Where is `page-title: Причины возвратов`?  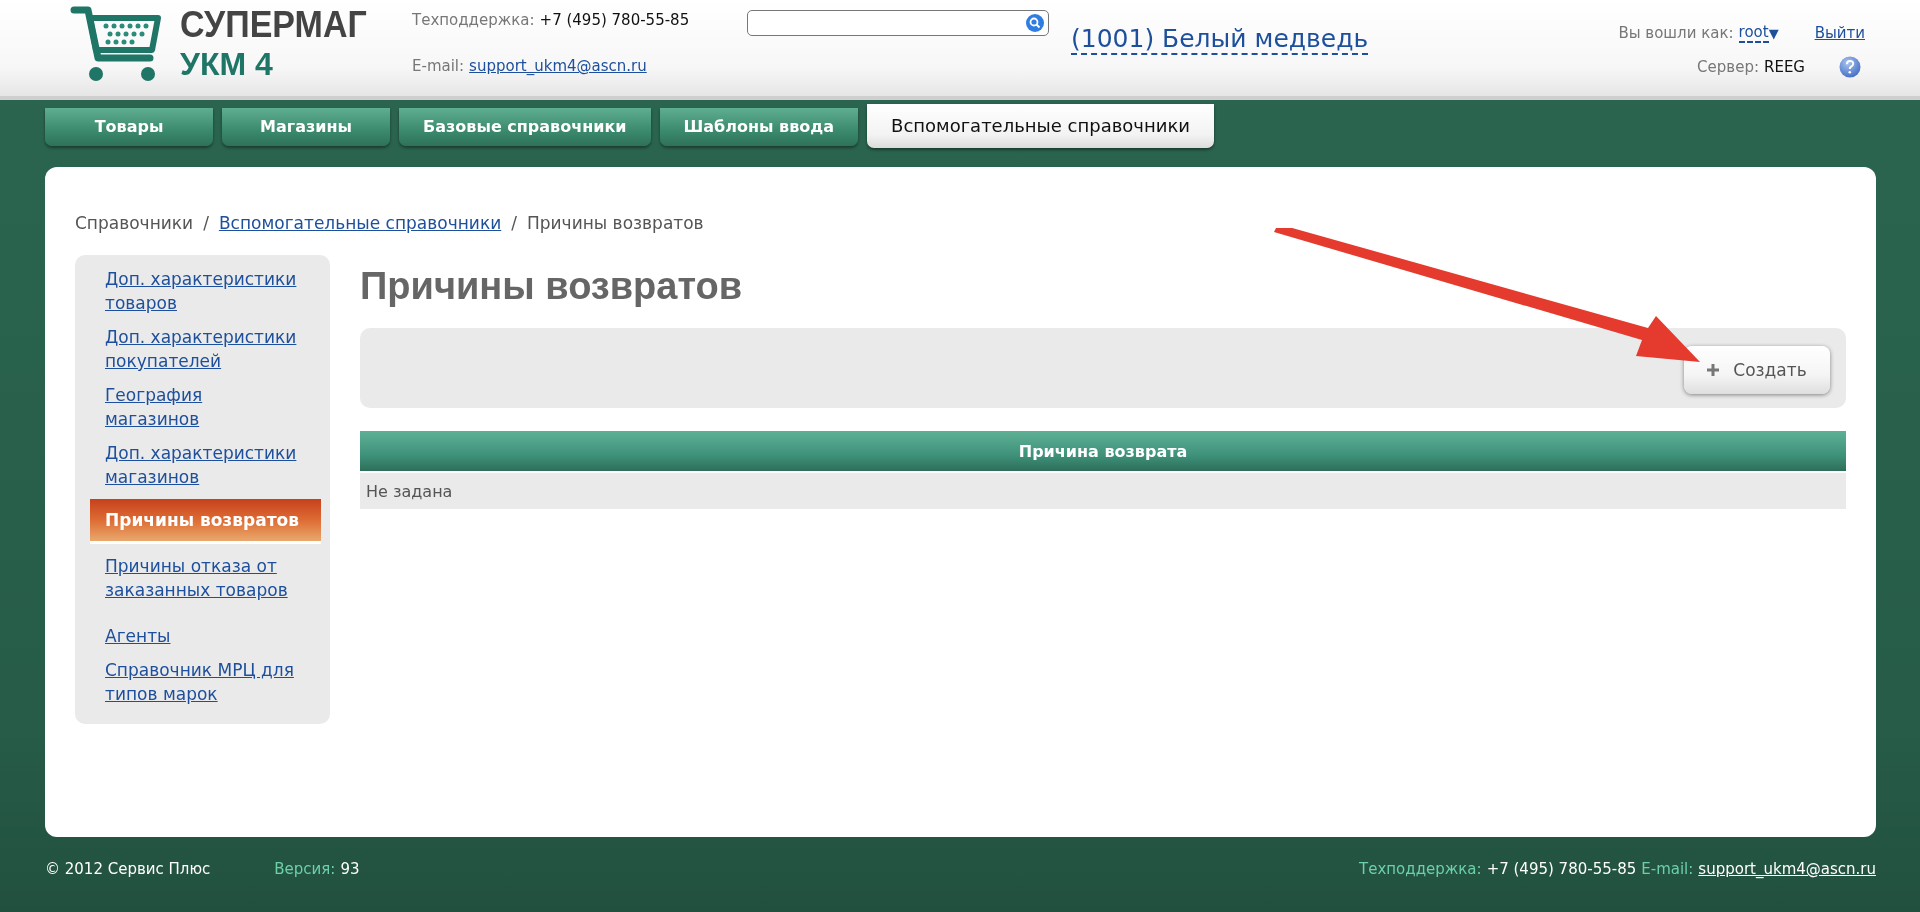 page-title: Причины возвратов is located at coordinates (552, 286).